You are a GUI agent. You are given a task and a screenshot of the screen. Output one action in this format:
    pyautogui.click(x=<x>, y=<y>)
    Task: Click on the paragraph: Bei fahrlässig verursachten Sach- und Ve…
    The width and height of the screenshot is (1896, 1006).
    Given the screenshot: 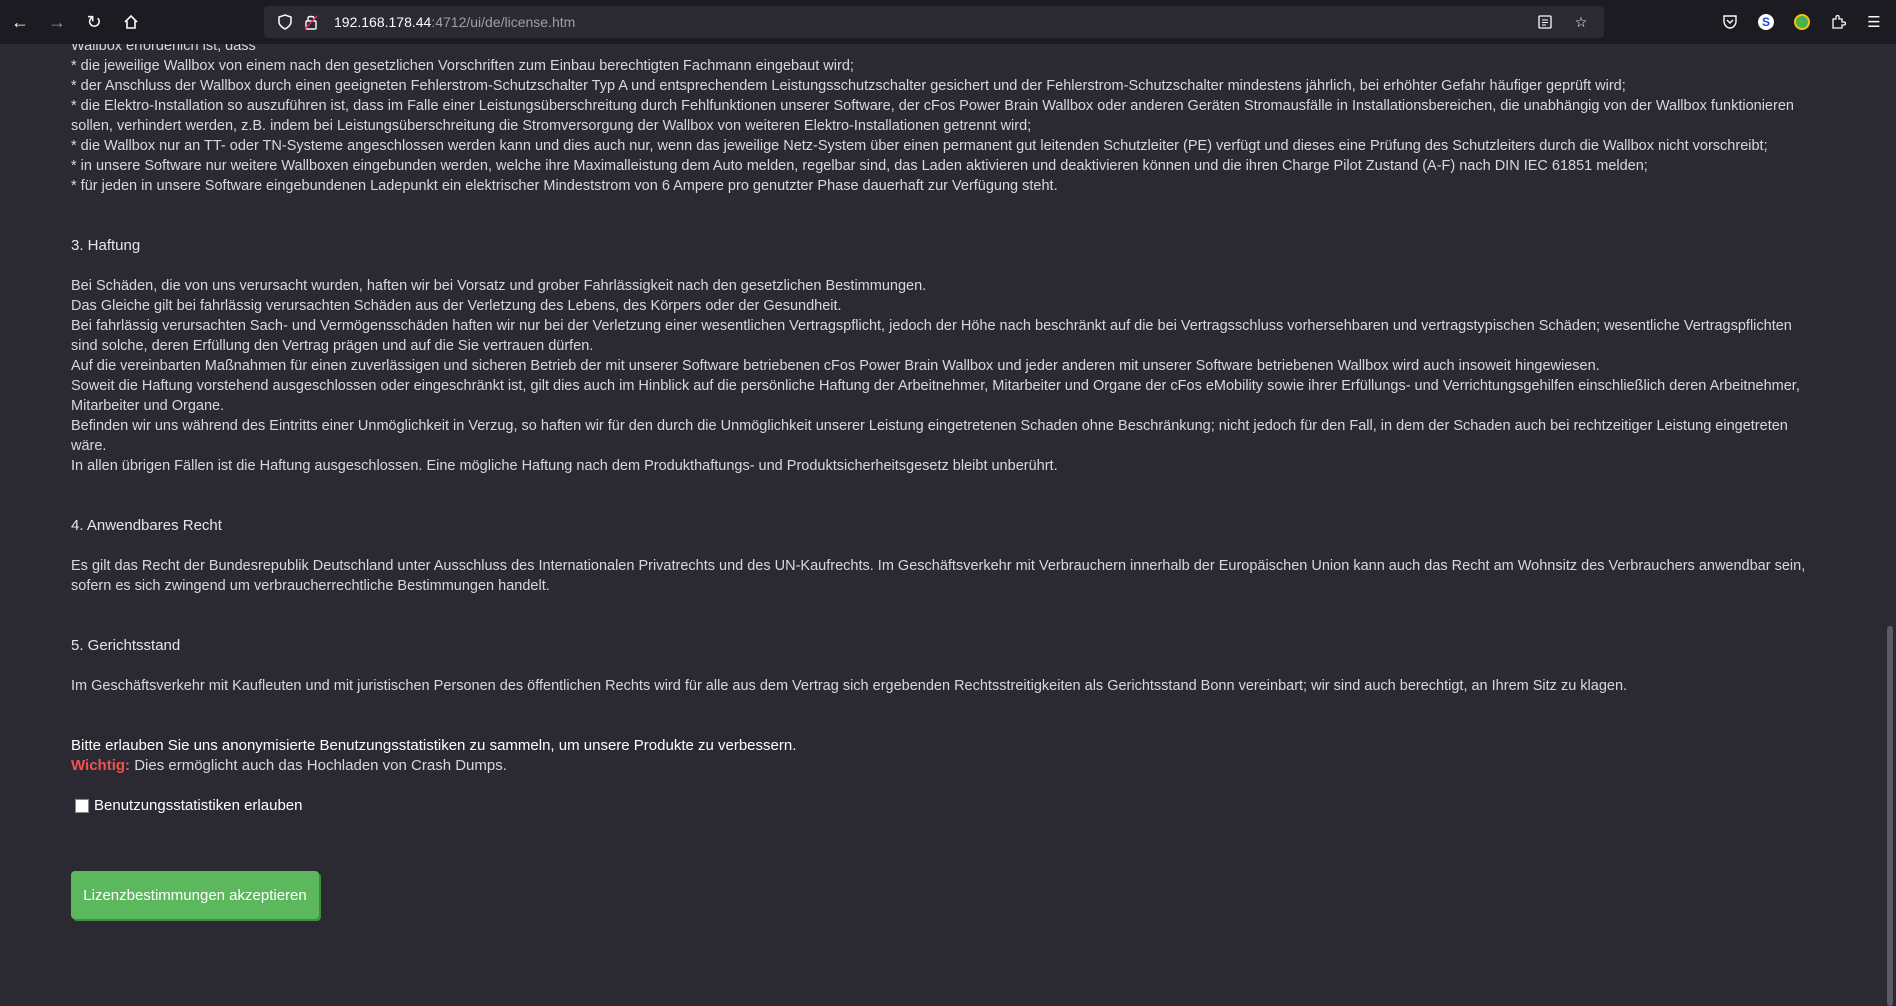 What is the action you would take?
    pyautogui.click(x=931, y=336)
    